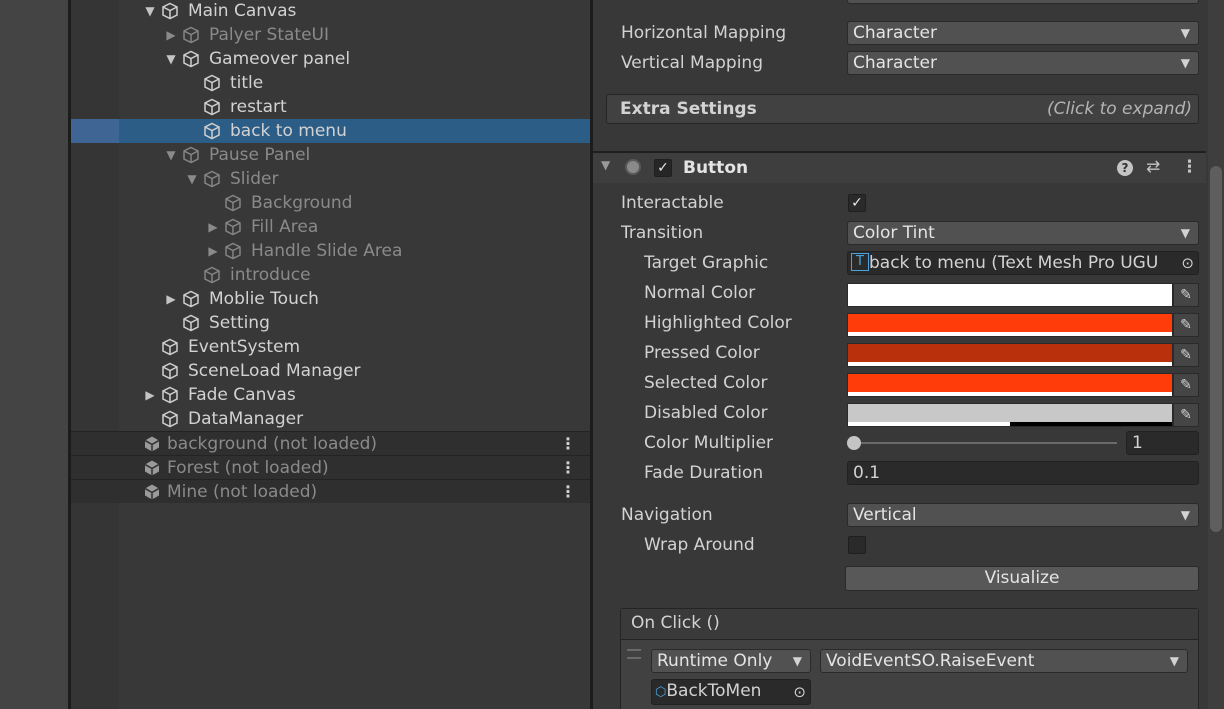 The width and height of the screenshot is (1224, 709). Describe the element at coordinates (330, 491) in the screenshot. I see `scene-row: Mine (not loaded) ⋮` at that location.